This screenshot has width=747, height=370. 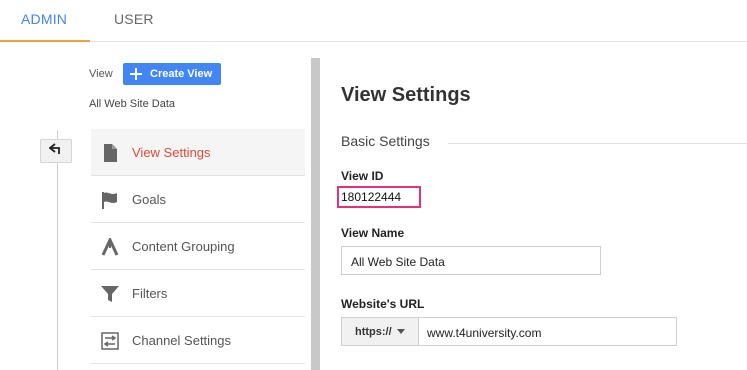 What do you see at coordinates (401, 331) in the screenshot?
I see `chevron-down-icon` at bounding box center [401, 331].